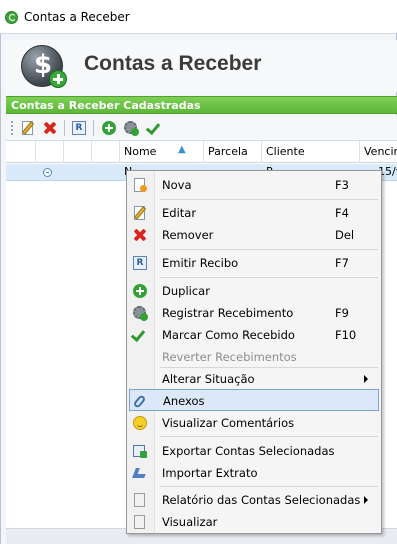 The image size is (397, 544). I want to click on column-header-vencimento: Vencir, so click(378, 152).